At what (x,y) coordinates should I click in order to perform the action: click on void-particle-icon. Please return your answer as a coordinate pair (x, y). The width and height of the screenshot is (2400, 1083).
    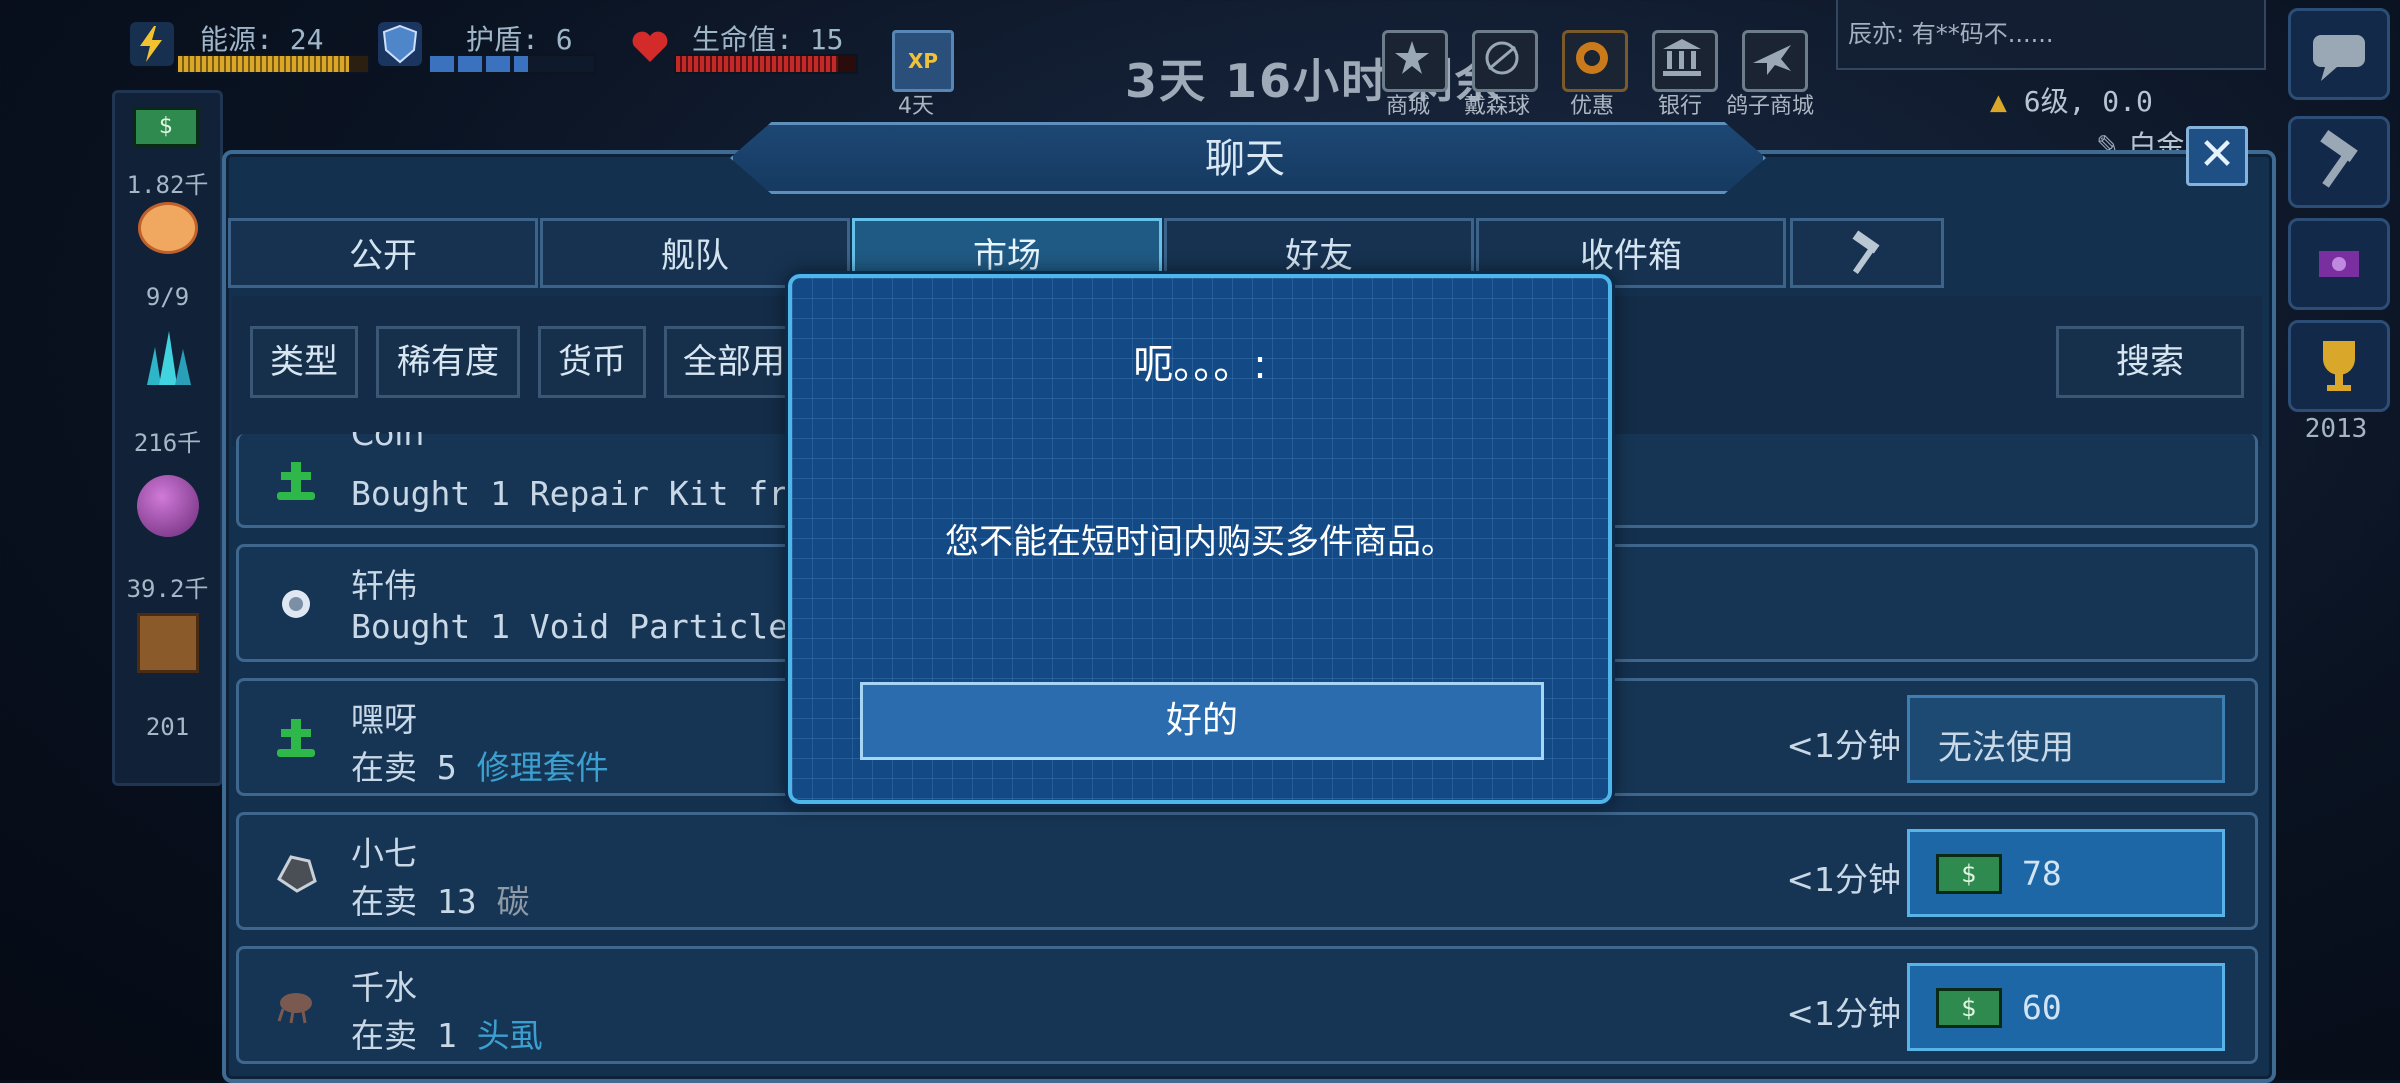
    Looking at the image, I should click on (296, 604).